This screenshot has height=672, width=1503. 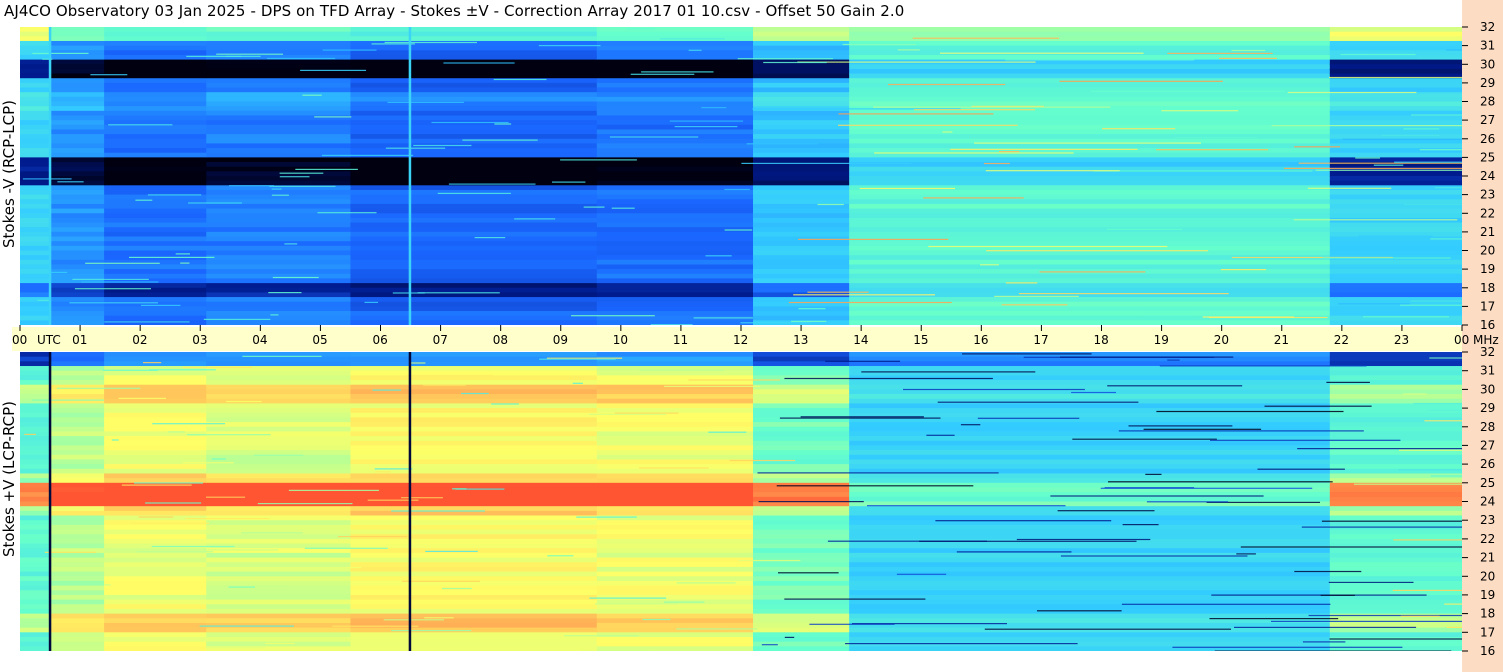 I want to click on top-vertical-artefact, so click(x=50, y=176).